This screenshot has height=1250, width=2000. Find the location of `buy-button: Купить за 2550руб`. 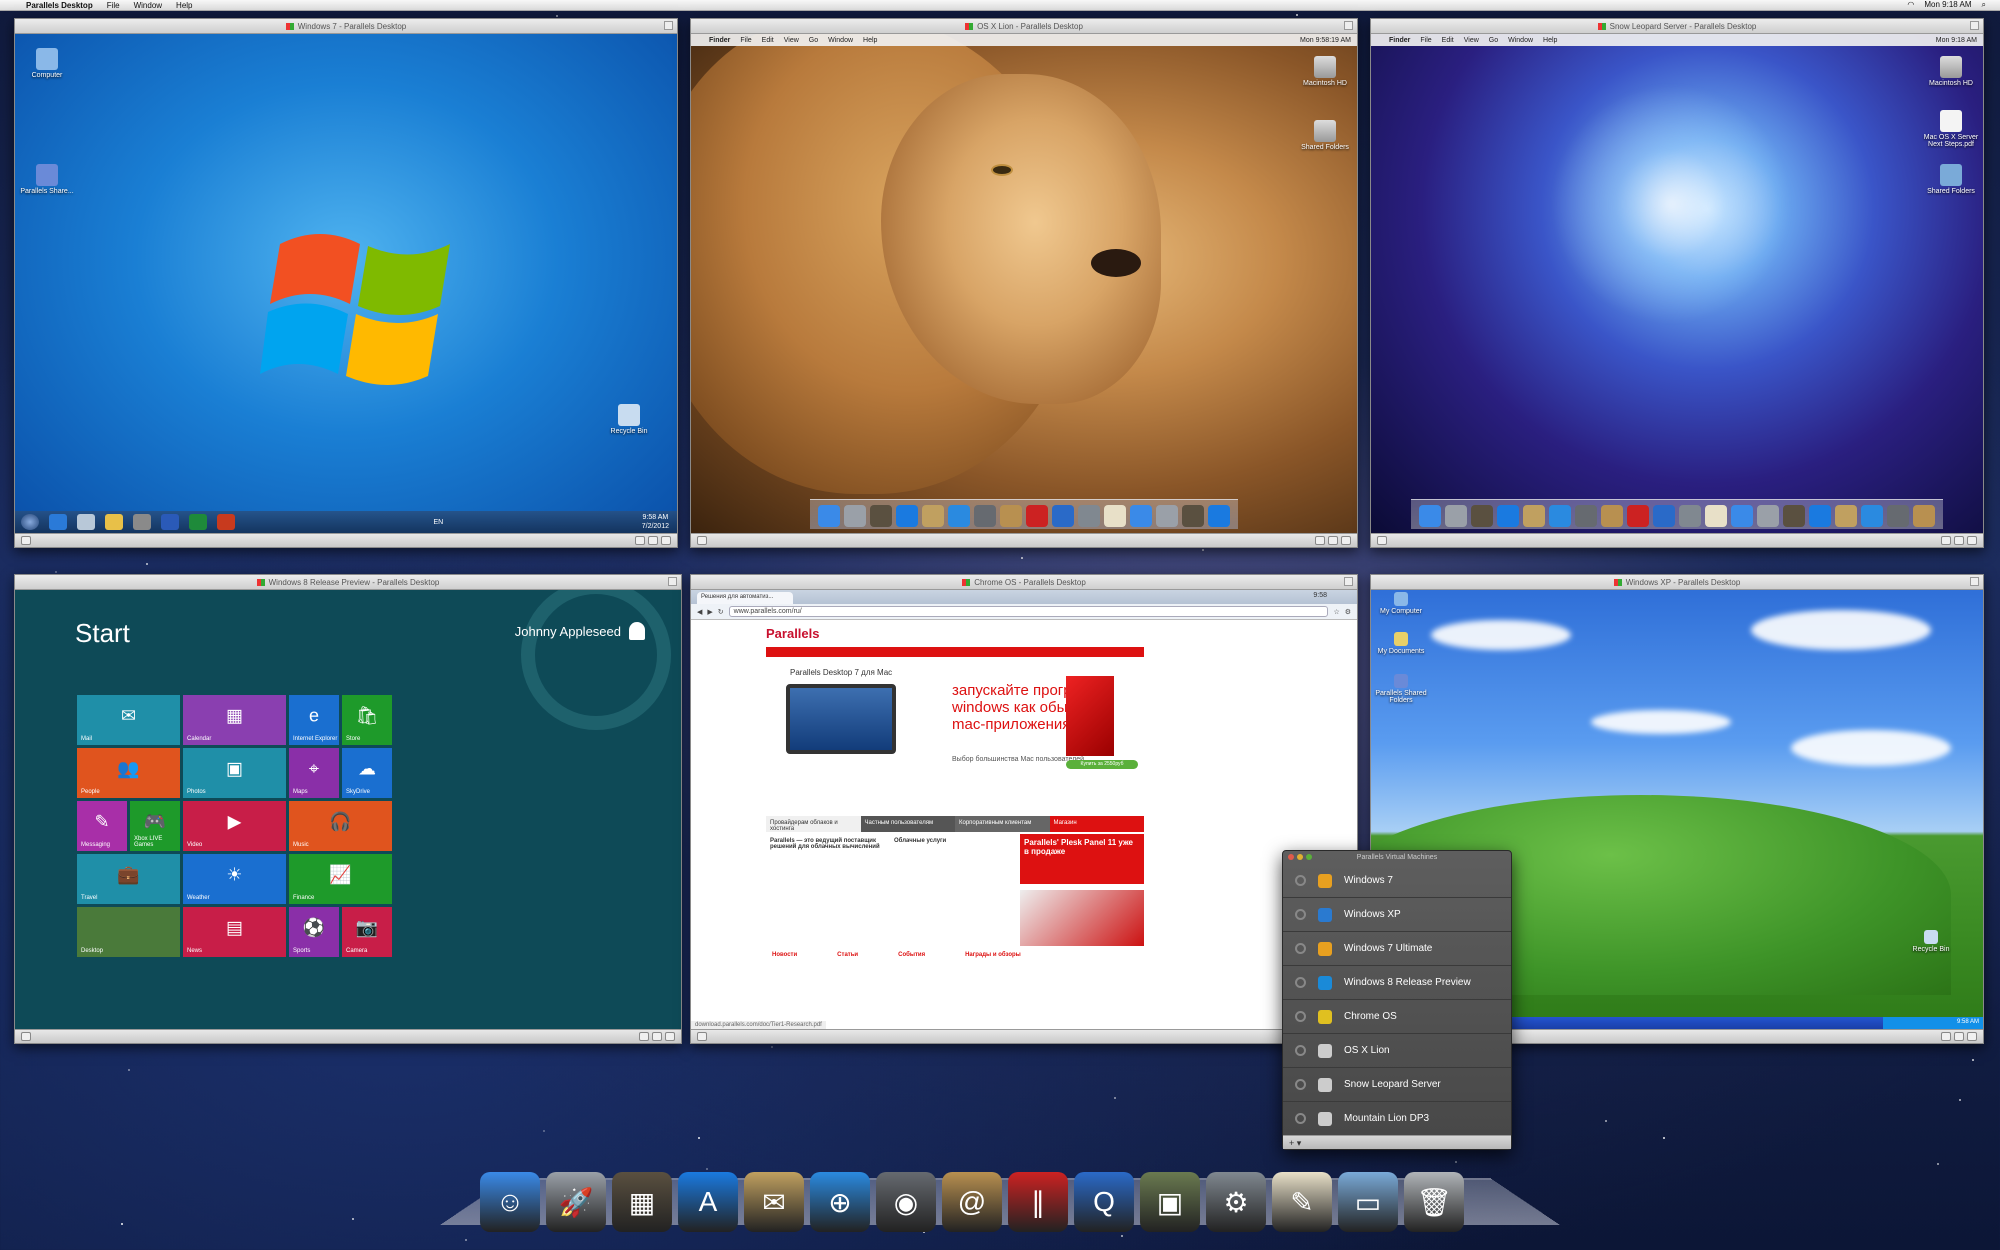

buy-button: Купить за 2550руб is located at coordinates (1102, 764).